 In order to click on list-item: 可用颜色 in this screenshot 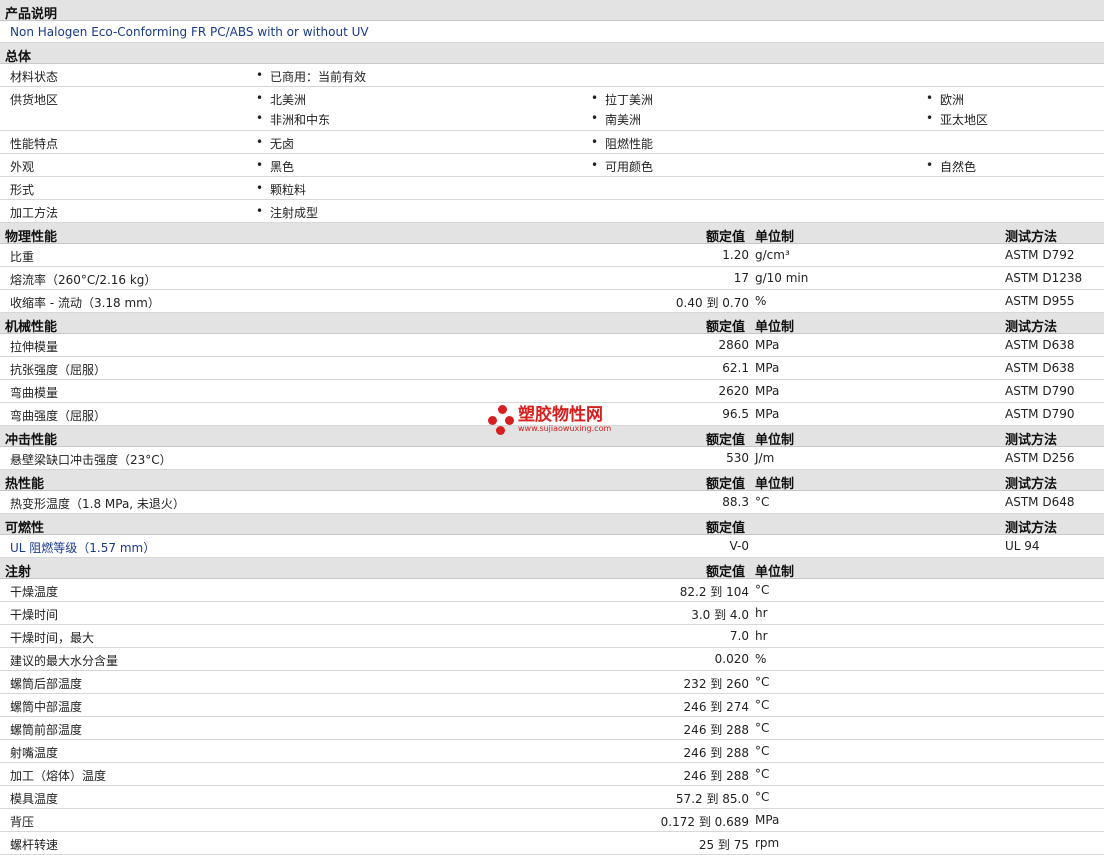, I will do `click(622, 166)`.